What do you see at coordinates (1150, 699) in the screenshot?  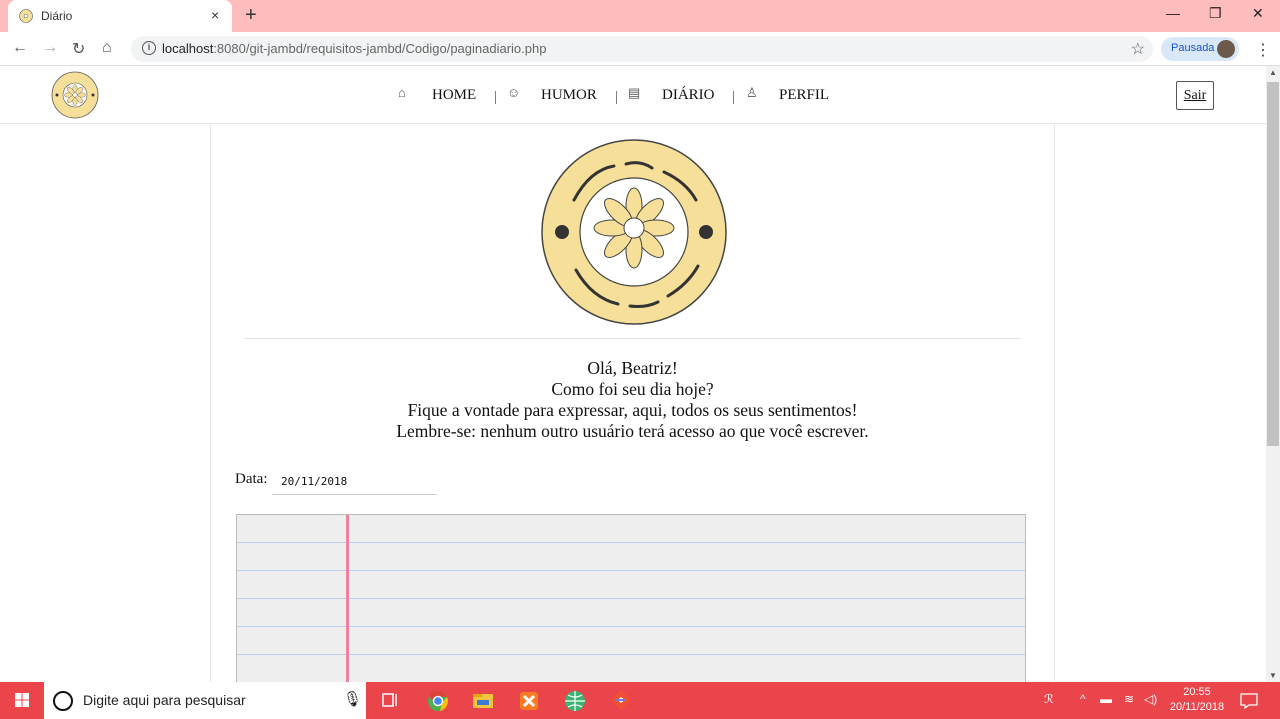 I see `volume-icon: ◁)` at bounding box center [1150, 699].